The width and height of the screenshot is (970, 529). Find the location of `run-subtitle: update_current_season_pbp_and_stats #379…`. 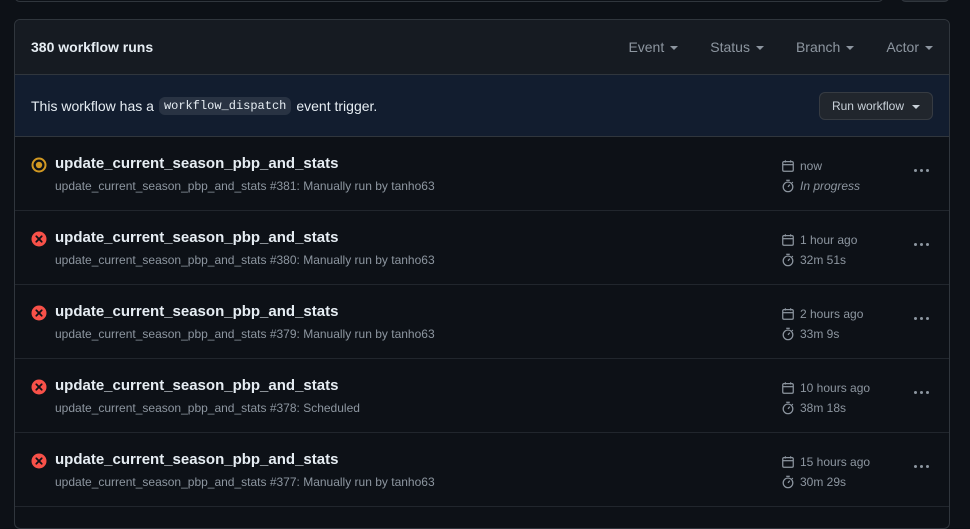

run-subtitle: update_current_season_pbp_and_stats #379… is located at coordinates (245, 334).